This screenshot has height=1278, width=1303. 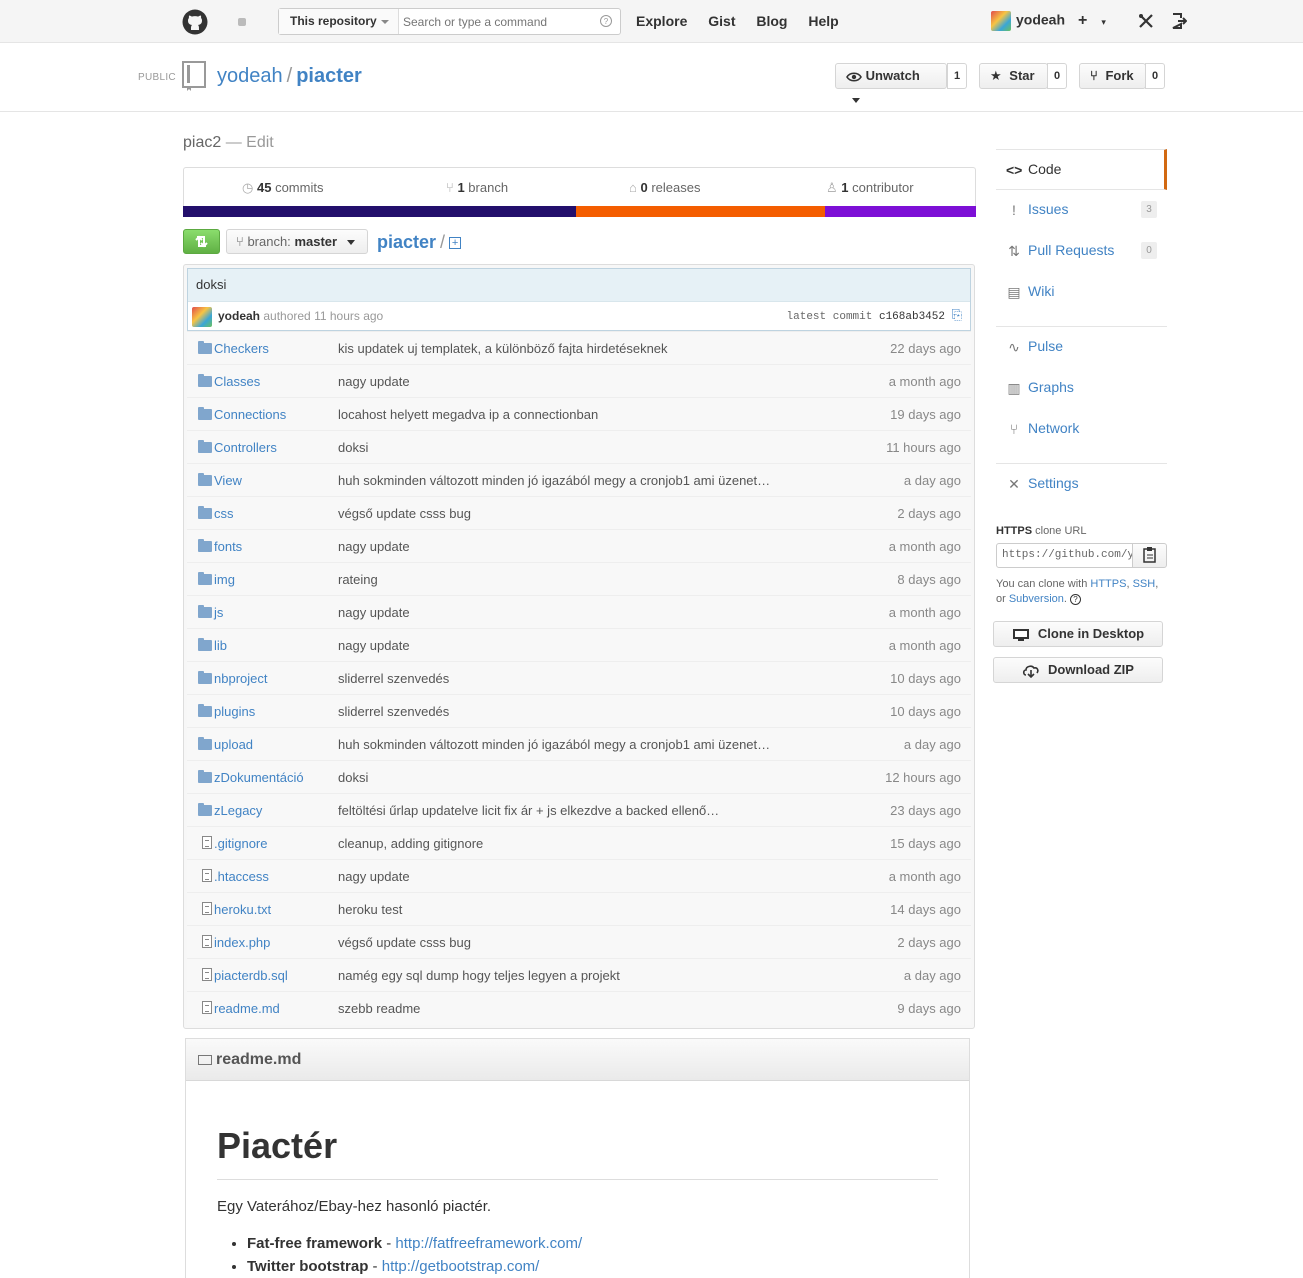 What do you see at coordinates (1081, 210) in the screenshot?
I see `sidebar-item-issues: ! Issues 3` at bounding box center [1081, 210].